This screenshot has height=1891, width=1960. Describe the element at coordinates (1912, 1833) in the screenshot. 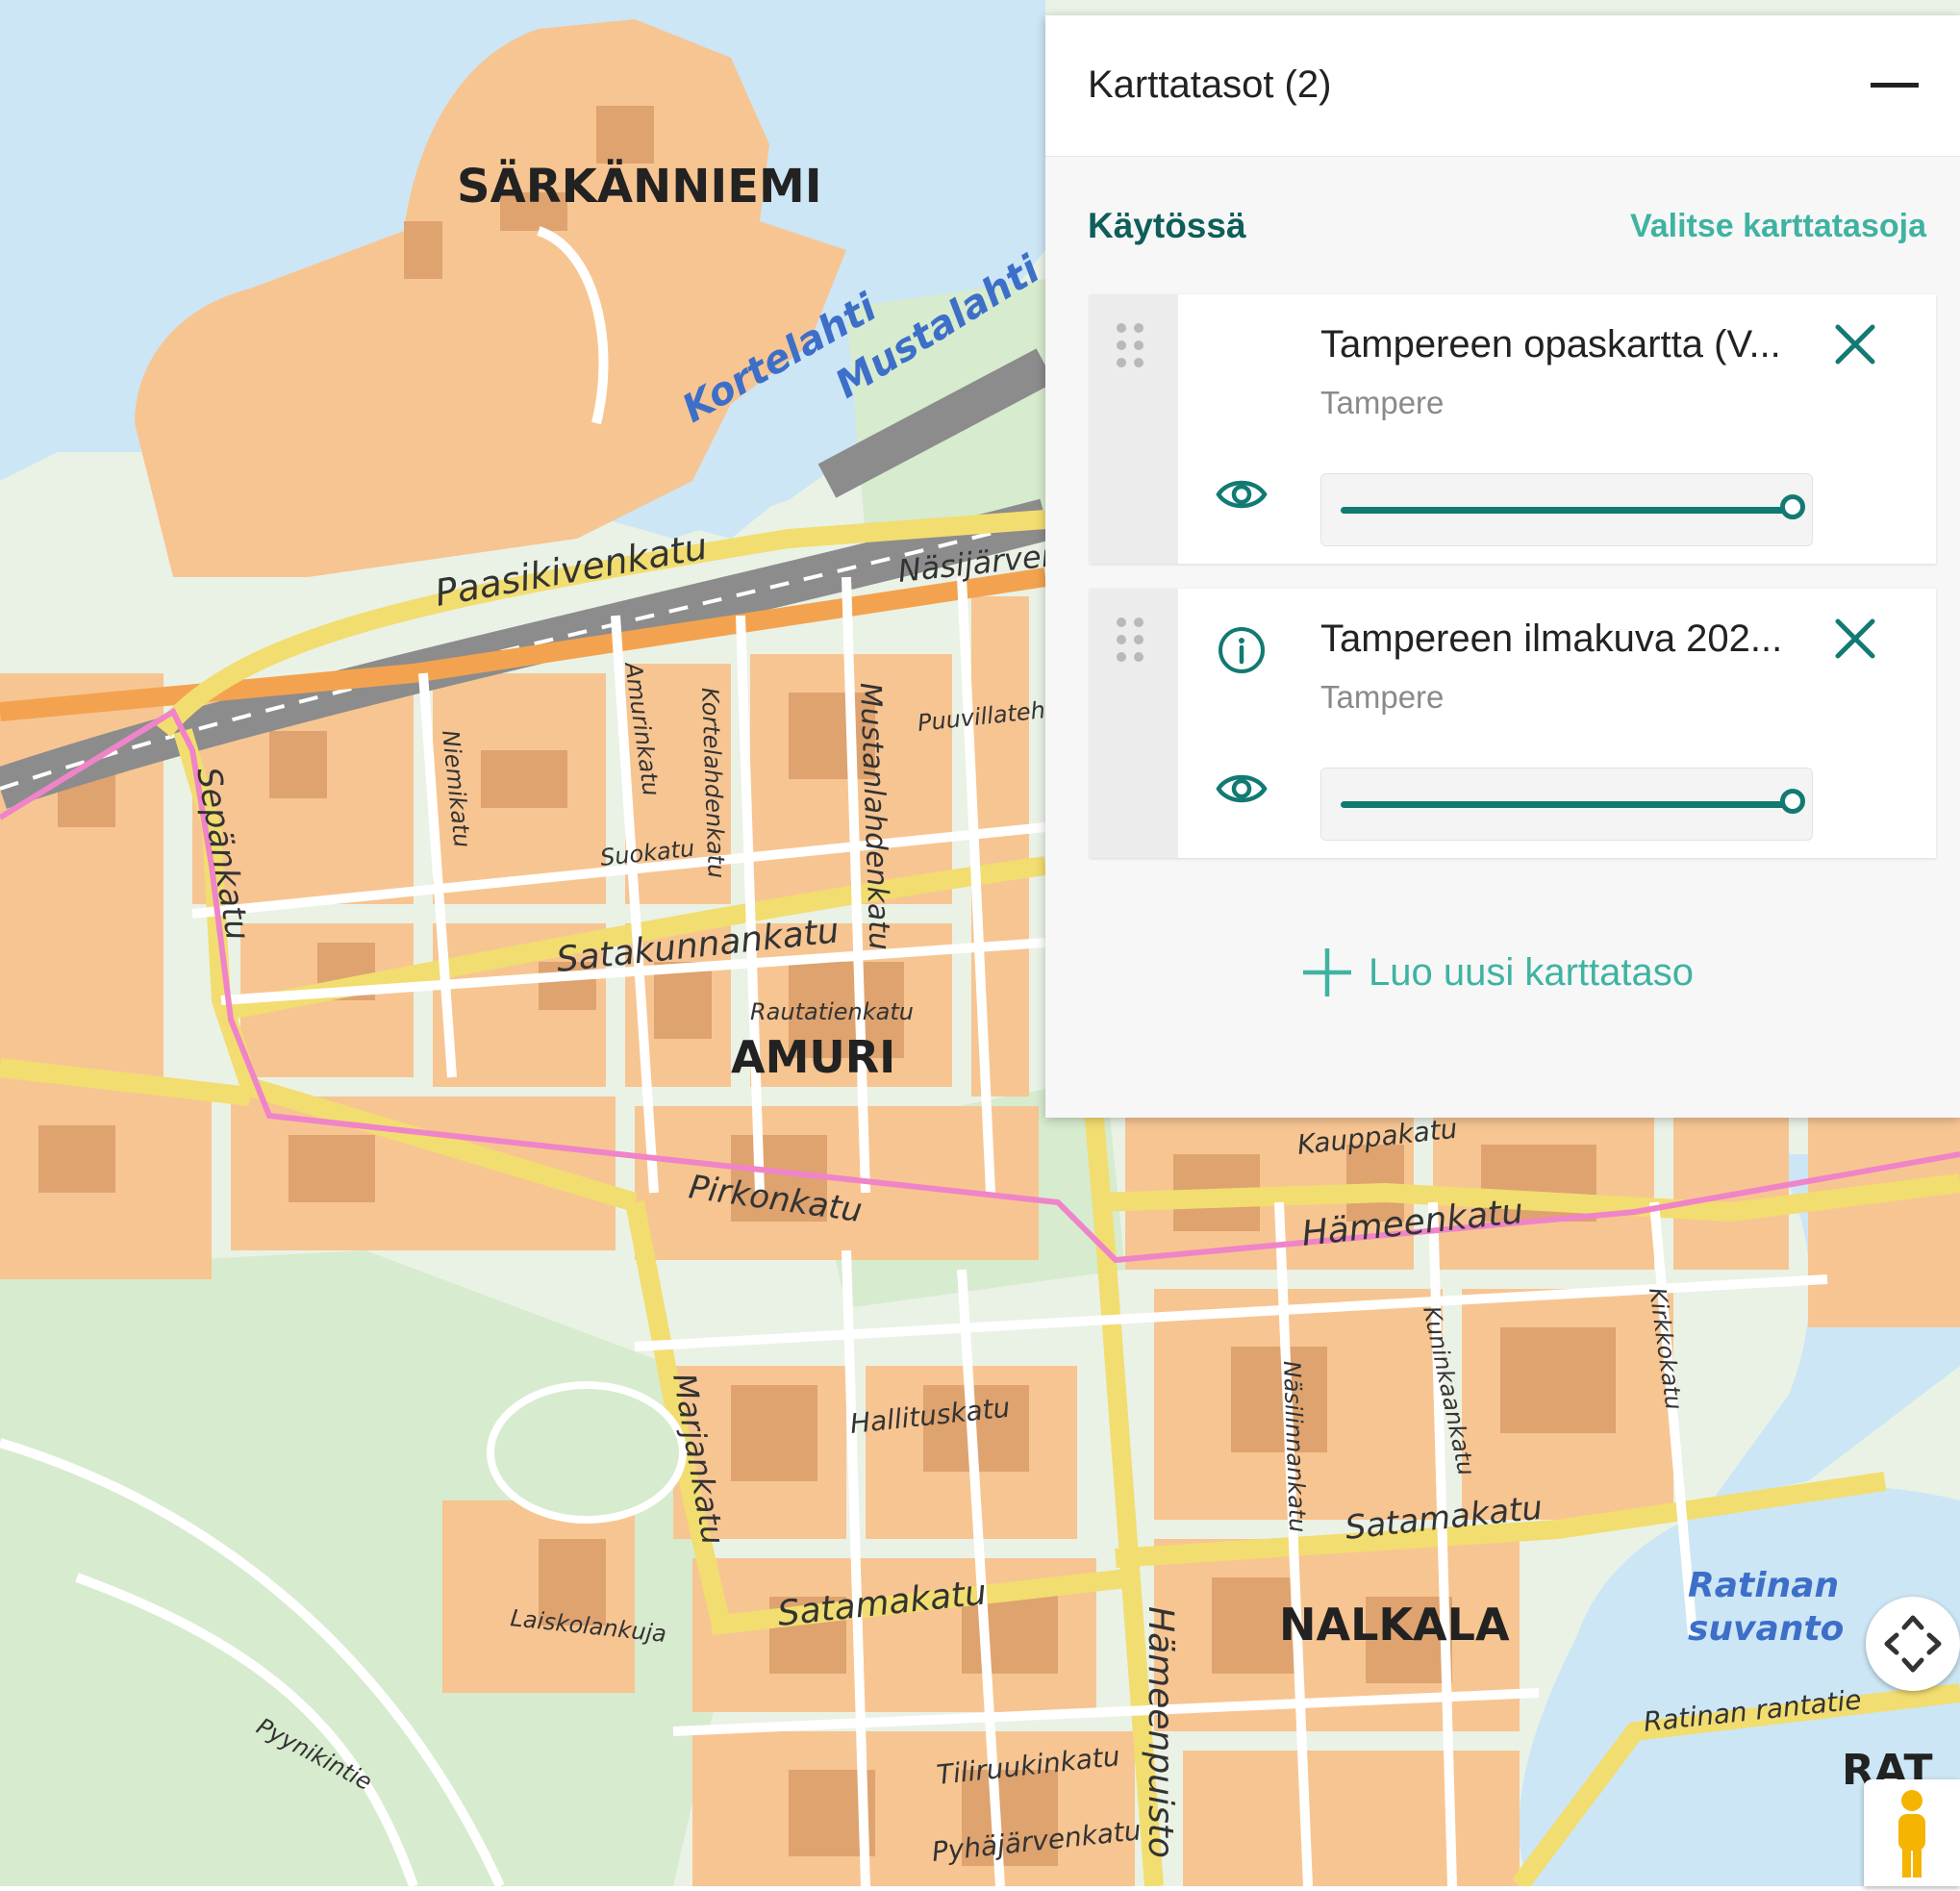

I see `street-view-pegman-icon` at that location.